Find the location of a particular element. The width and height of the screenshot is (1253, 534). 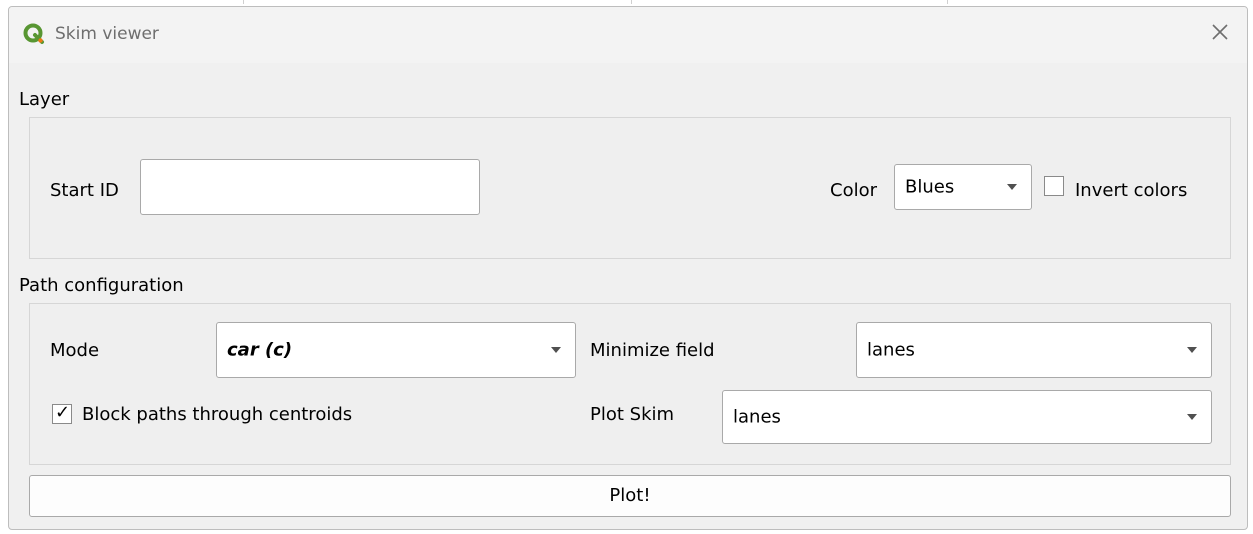

start-id-input is located at coordinates (310, 187).